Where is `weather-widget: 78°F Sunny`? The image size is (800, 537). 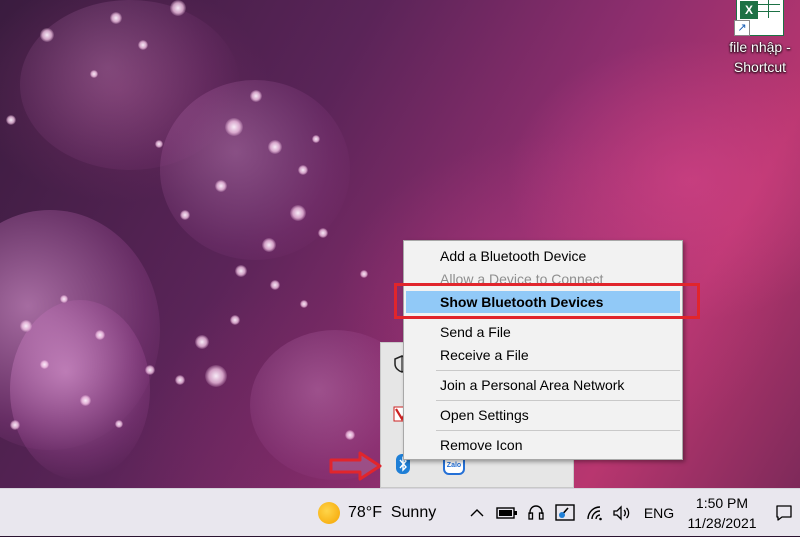 weather-widget: 78°F Sunny is located at coordinates (393, 513).